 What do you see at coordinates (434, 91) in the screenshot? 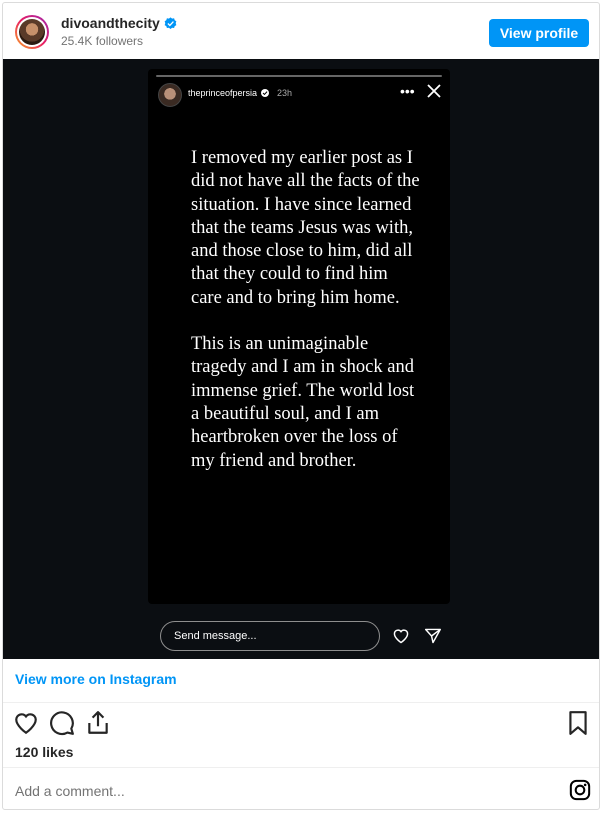
I see `close-icon` at bounding box center [434, 91].